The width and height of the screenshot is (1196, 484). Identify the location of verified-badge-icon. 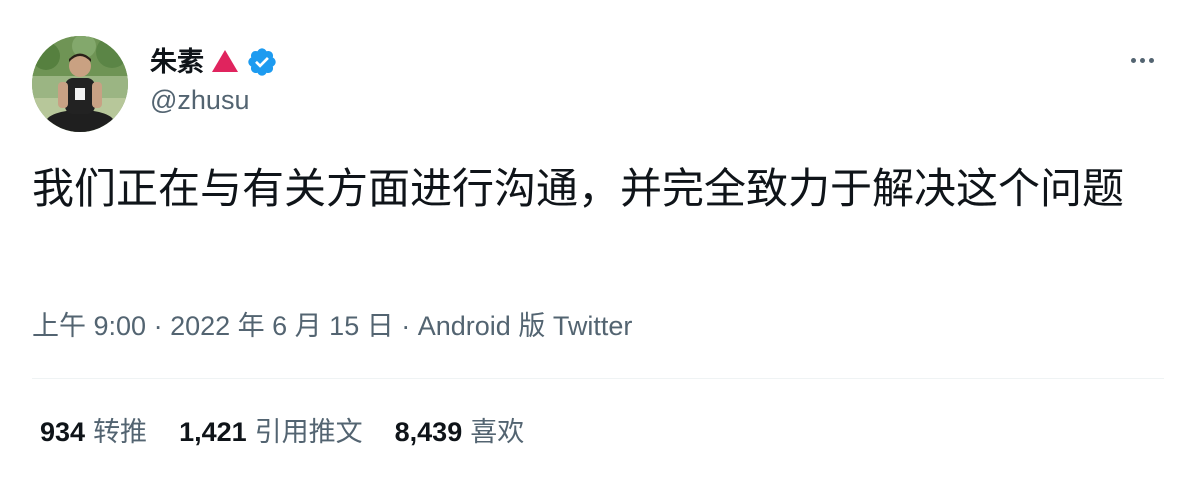
(262, 62).